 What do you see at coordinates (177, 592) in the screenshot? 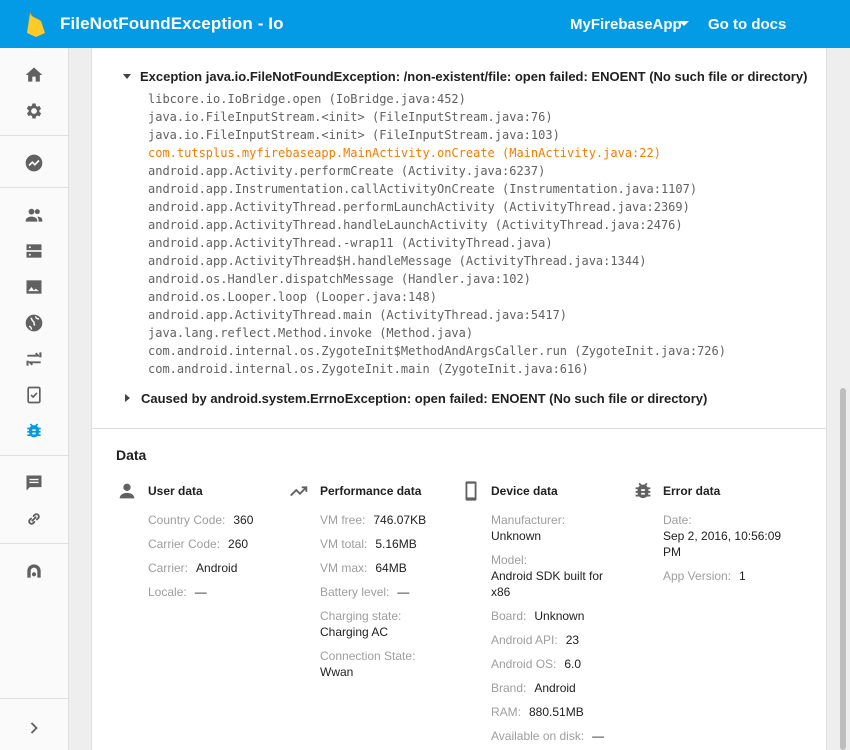
I see `locale-field: Locale: —` at bounding box center [177, 592].